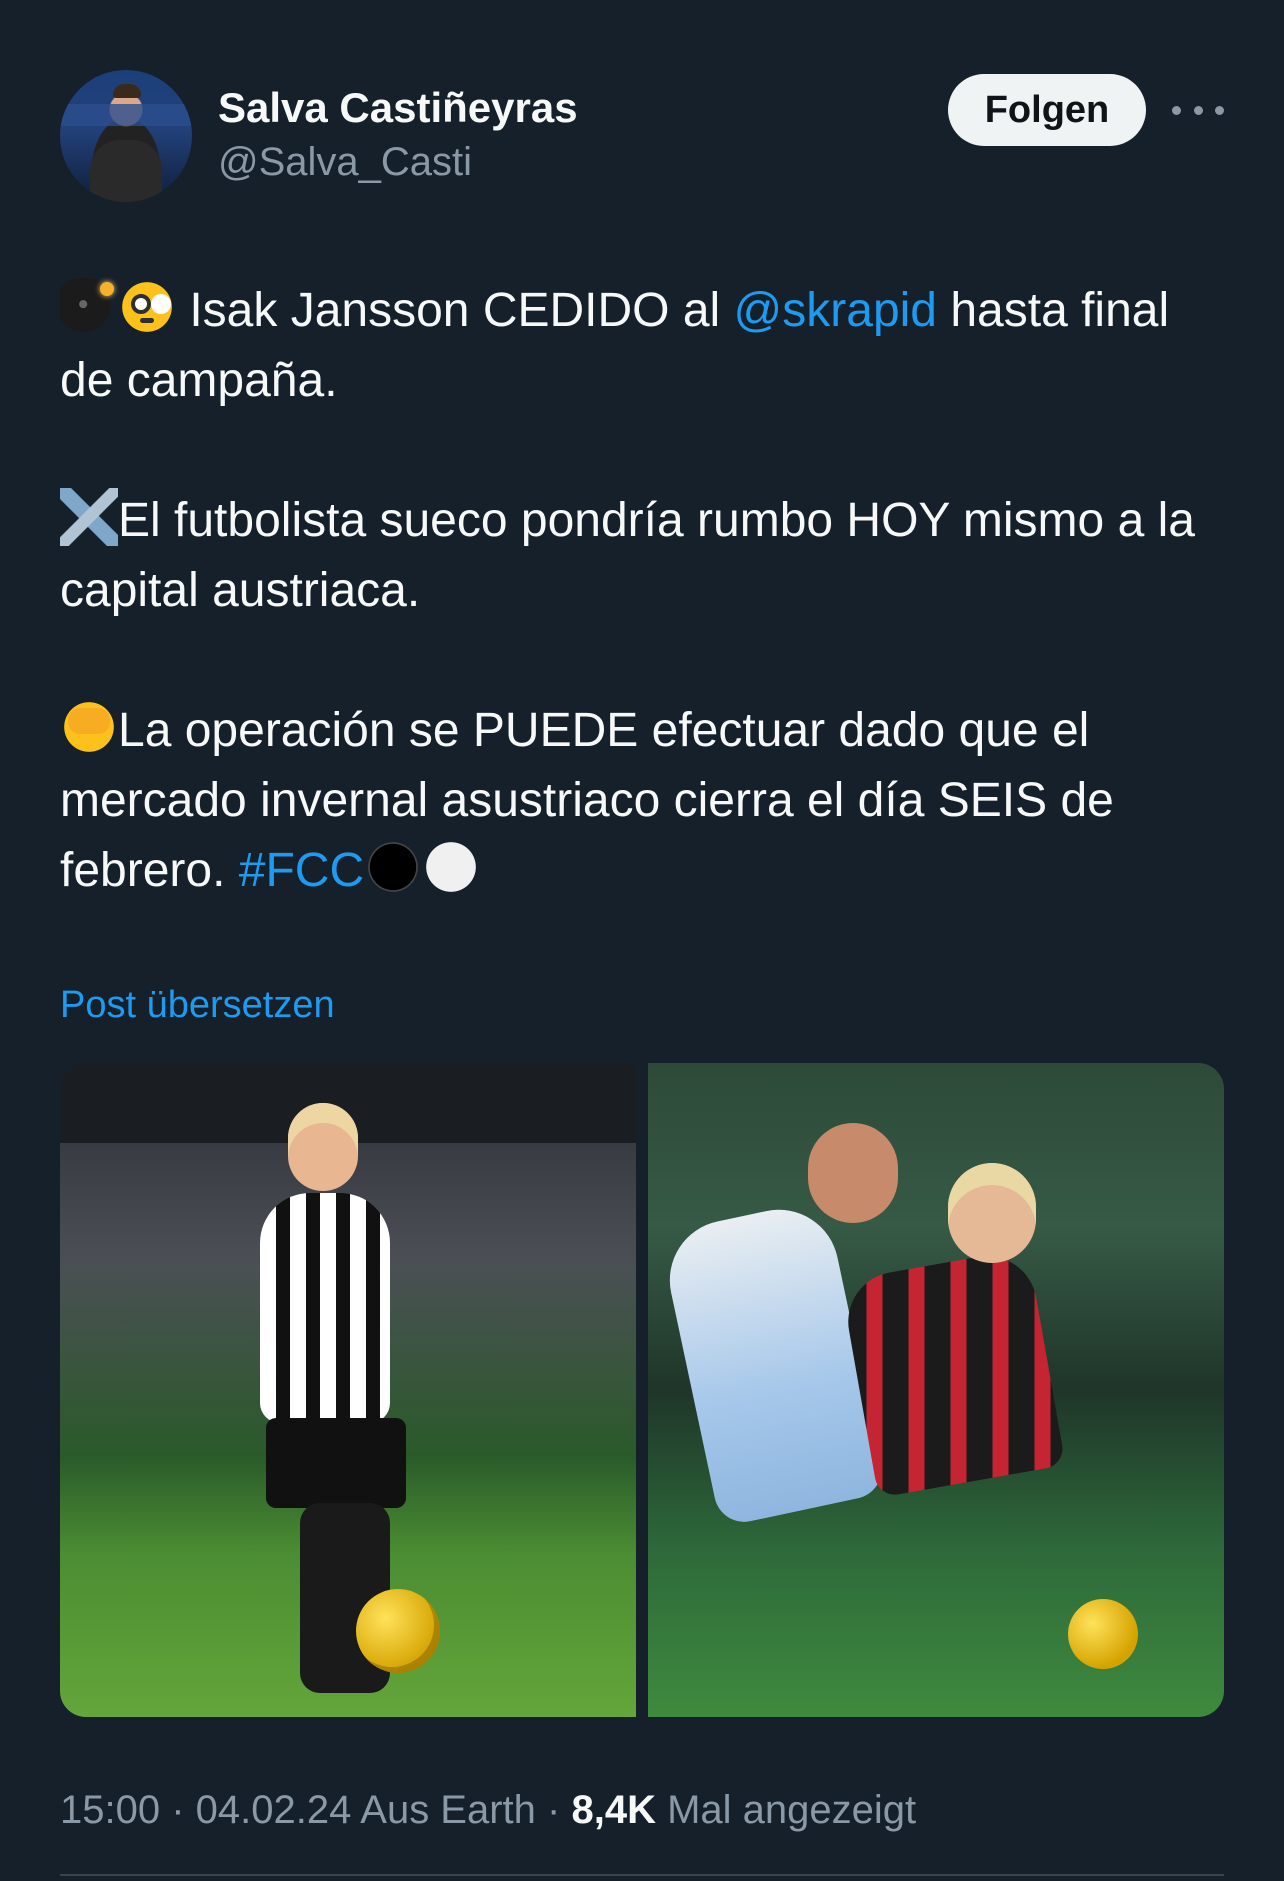 The height and width of the screenshot is (1881, 1284). I want to click on tweet-text-segment: Isak Jansson CEDIDO al, so click(455, 310).